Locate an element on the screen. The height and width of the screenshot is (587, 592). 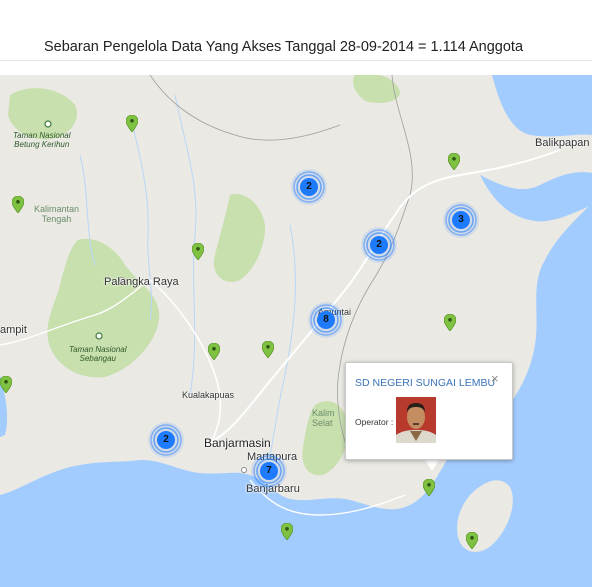
label-palangka-raya: Palangka Raya is located at coordinates (141, 282).